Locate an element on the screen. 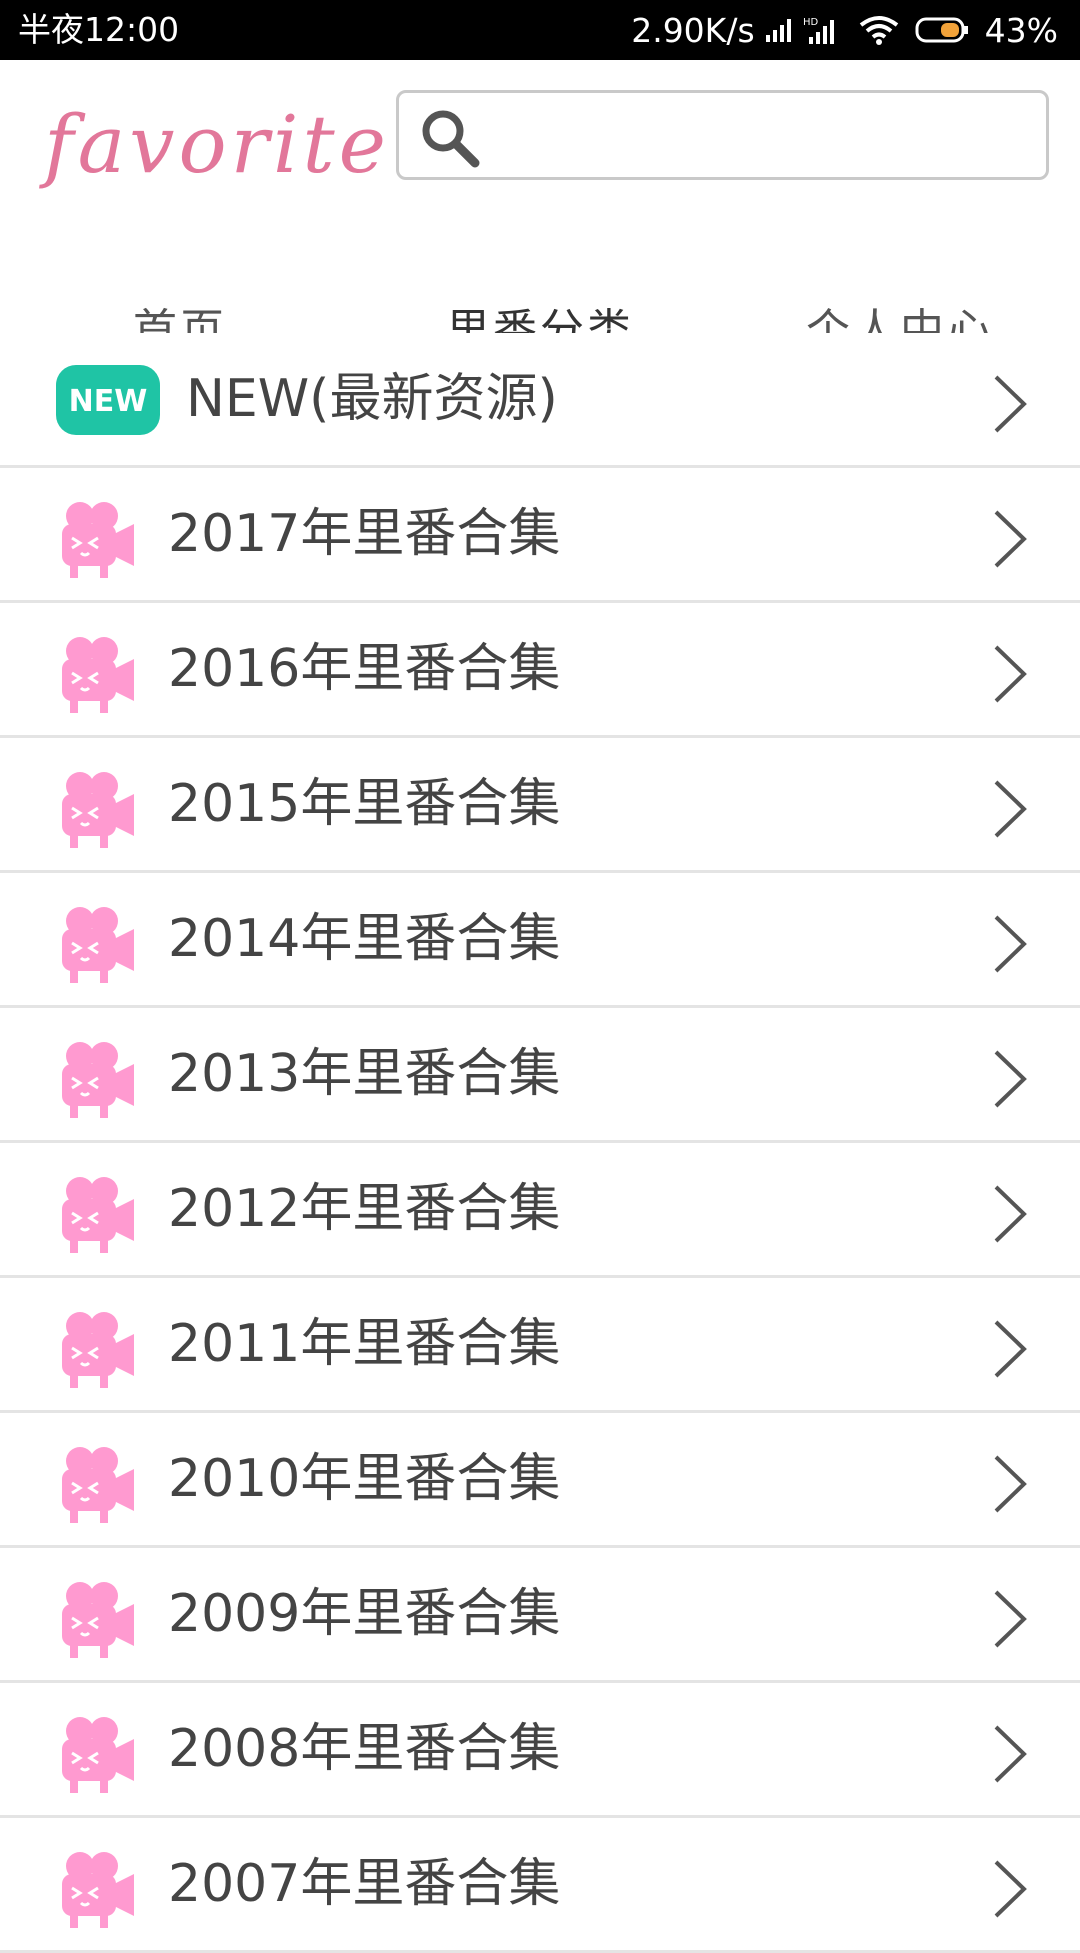  list-item-new: NEW NEW(最新资源) is located at coordinates (540, 400).